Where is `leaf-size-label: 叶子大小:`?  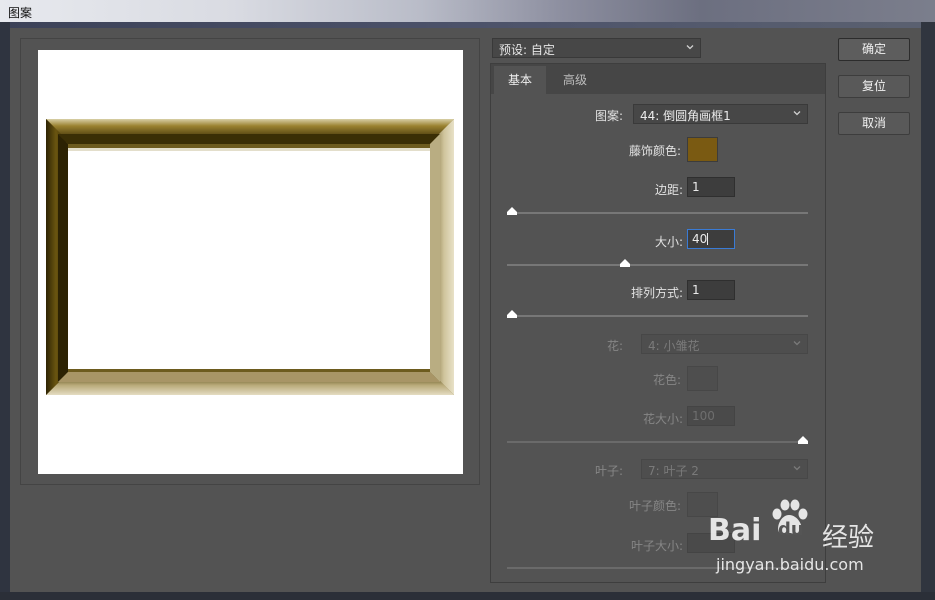
leaf-size-label: 叶子大小: is located at coordinates (656, 546).